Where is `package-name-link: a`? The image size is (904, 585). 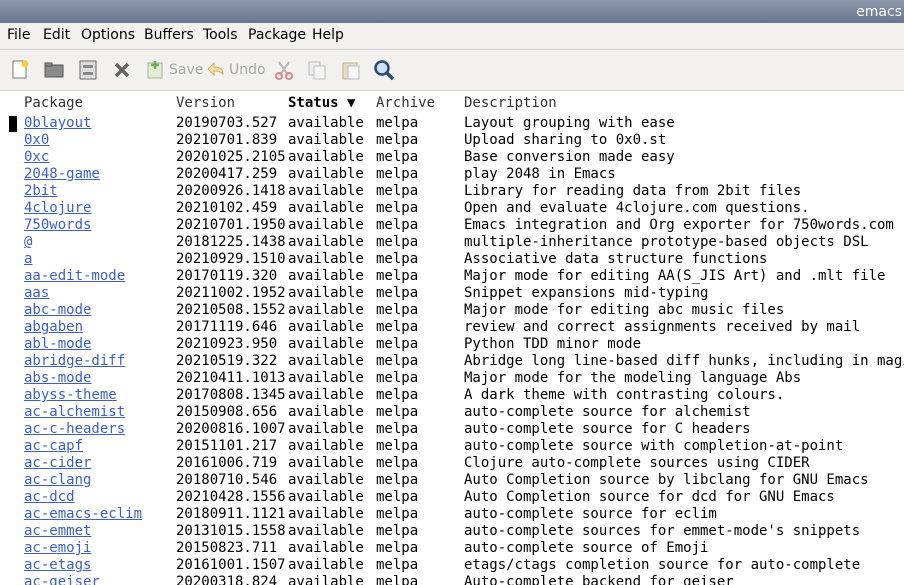 package-name-link: a is located at coordinates (28, 259).